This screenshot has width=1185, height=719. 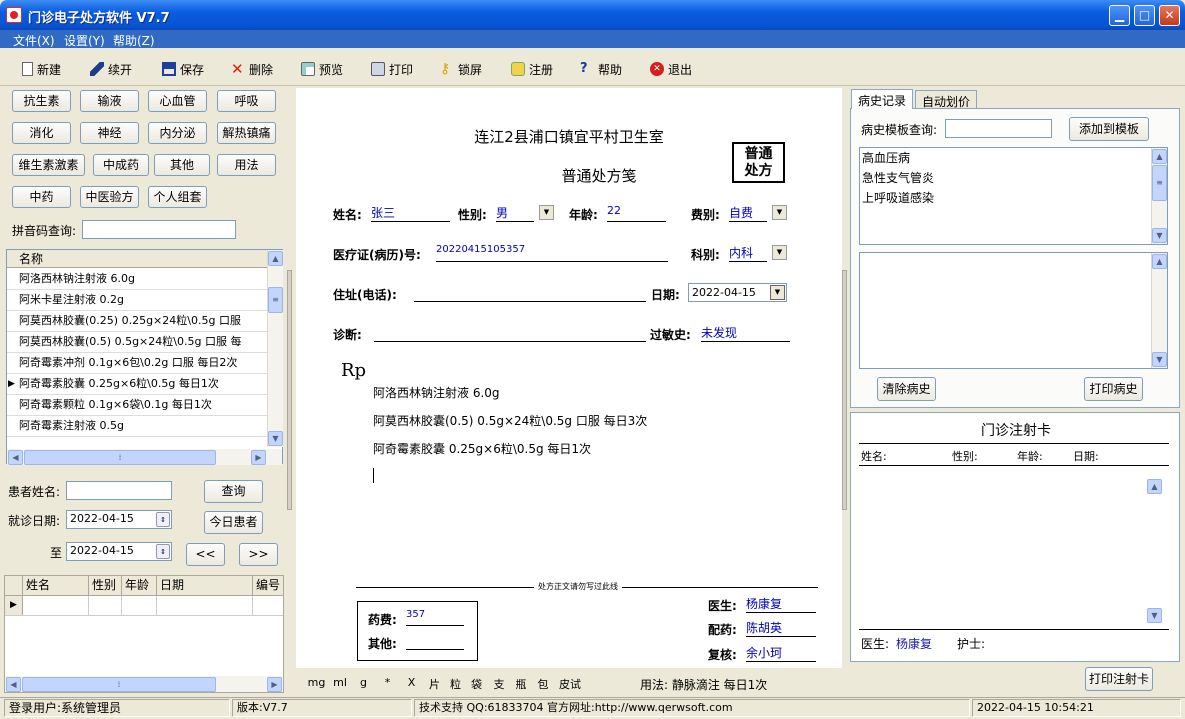 What do you see at coordinates (233, 522) in the screenshot?
I see `today-patients-button: 今日患者` at bounding box center [233, 522].